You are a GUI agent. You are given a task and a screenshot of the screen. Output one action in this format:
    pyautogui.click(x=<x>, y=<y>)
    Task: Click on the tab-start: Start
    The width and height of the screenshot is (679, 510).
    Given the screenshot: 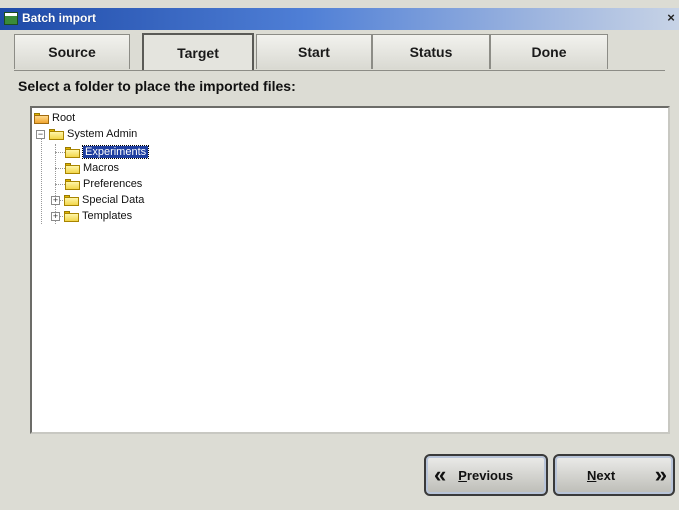 What is the action you would take?
    pyautogui.click(x=314, y=51)
    